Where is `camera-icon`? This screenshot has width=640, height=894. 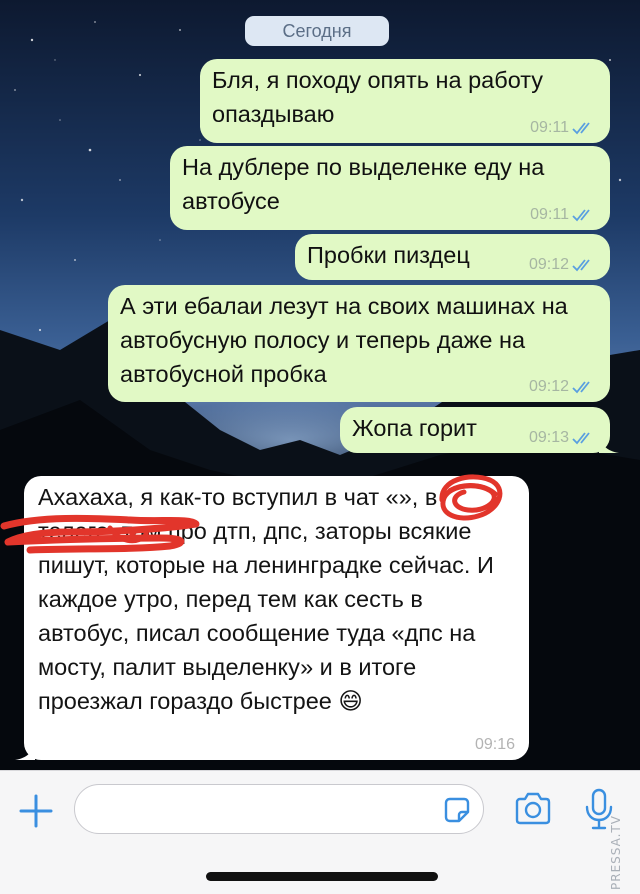
camera-icon is located at coordinates (533, 809).